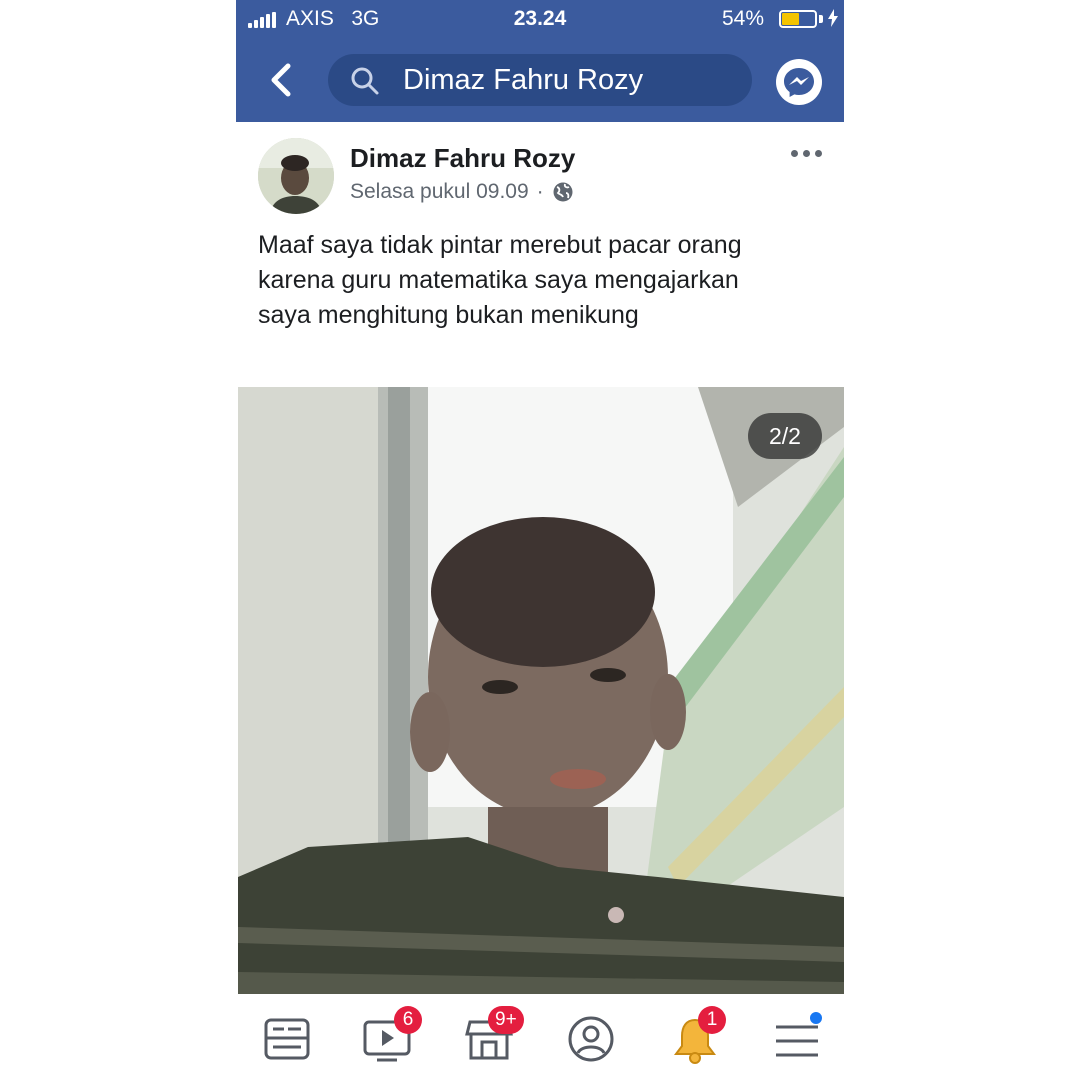 The height and width of the screenshot is (1080, 1080). What do you see at coordinates (540, 20) in the screenshot?
I see `status-bar: AXIS 3G 23.24 54%` at bounding box center [540, 20].